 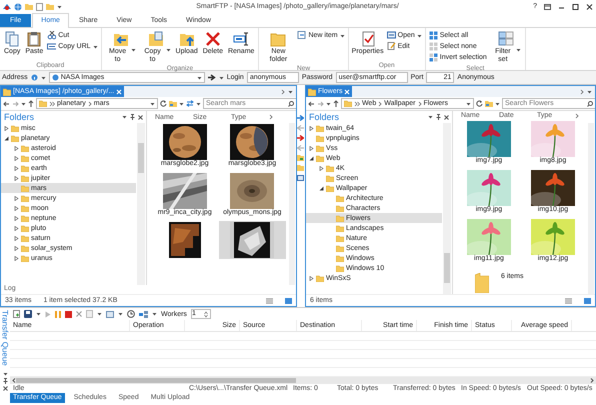 What do you see at coordinates (186, 39) in the screenshot?
I see `folder-up-arrow-icon` at bounding box center [186, 39].